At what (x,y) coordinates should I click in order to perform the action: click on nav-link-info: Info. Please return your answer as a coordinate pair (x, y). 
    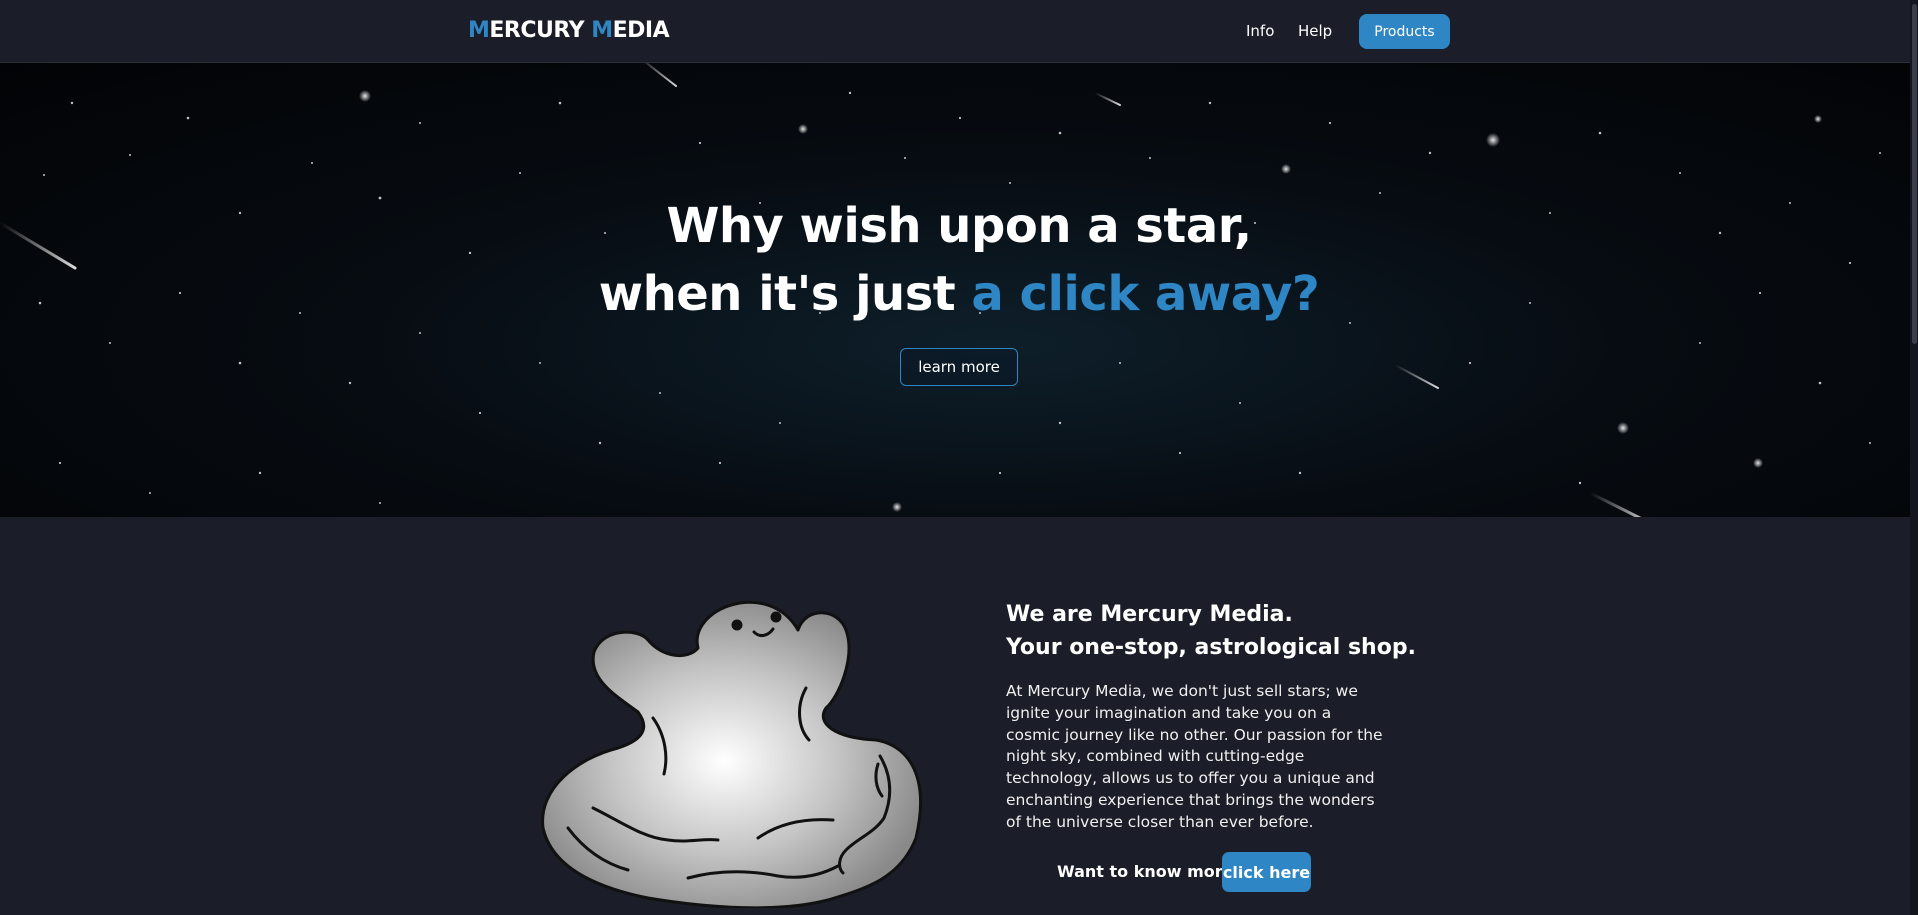
    Looking at the image, I should click on (1260, 31).